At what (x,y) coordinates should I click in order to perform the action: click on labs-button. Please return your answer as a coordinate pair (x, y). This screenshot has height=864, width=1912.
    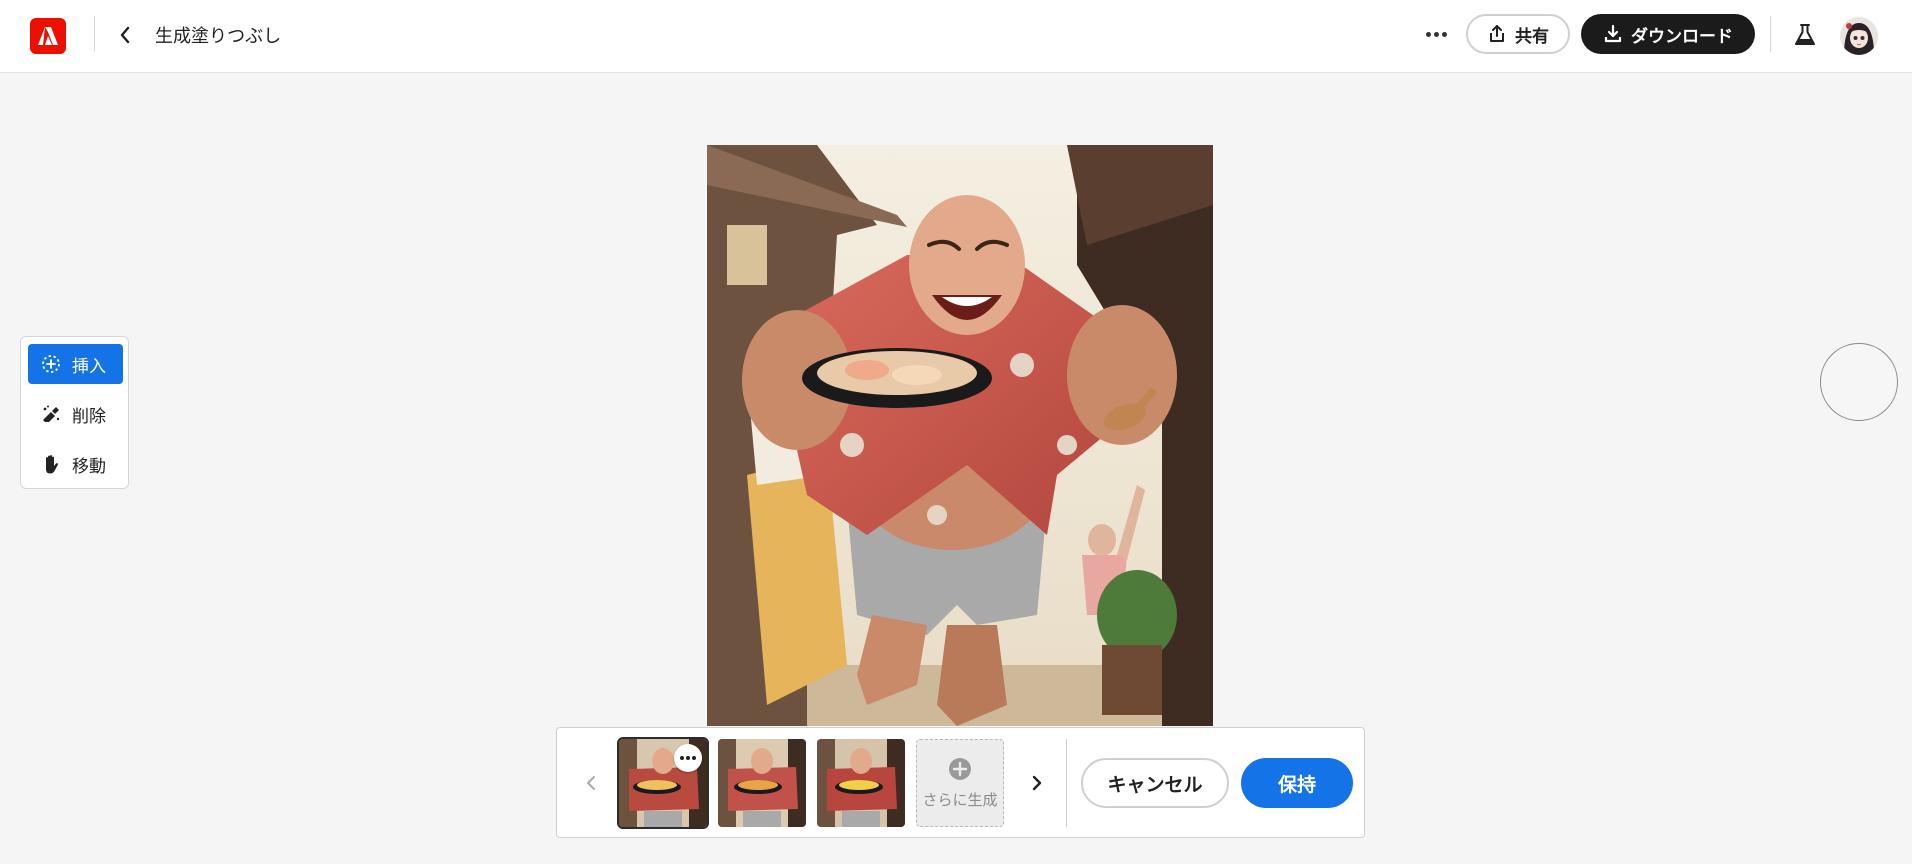
    Looking at the image, I should click on (1805, 35).